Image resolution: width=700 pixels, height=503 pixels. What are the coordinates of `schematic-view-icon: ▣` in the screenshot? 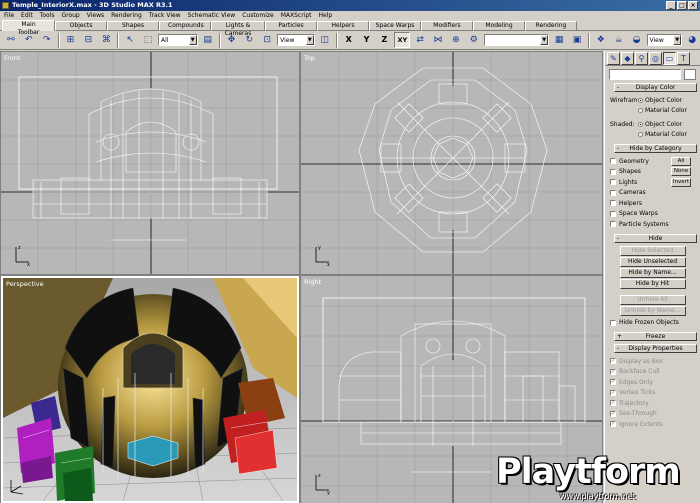 It's located at (577, 40).